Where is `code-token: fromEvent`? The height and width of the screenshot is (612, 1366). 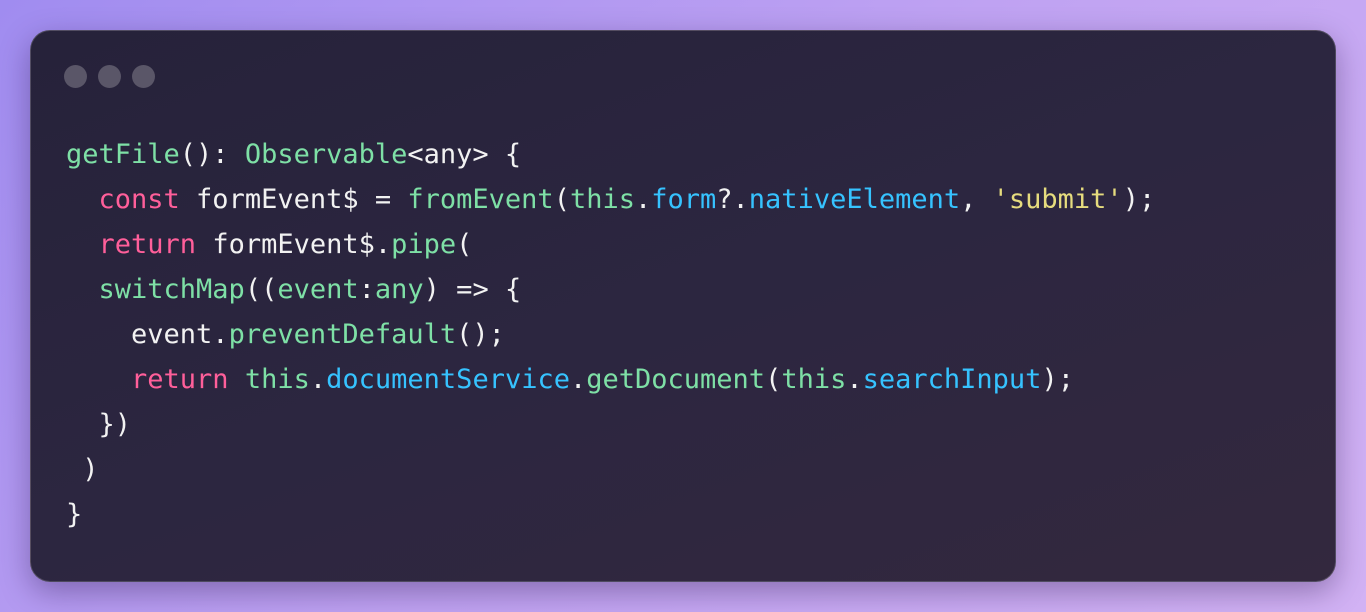 code-token: fromEvent is located at coordinates (480, 199).